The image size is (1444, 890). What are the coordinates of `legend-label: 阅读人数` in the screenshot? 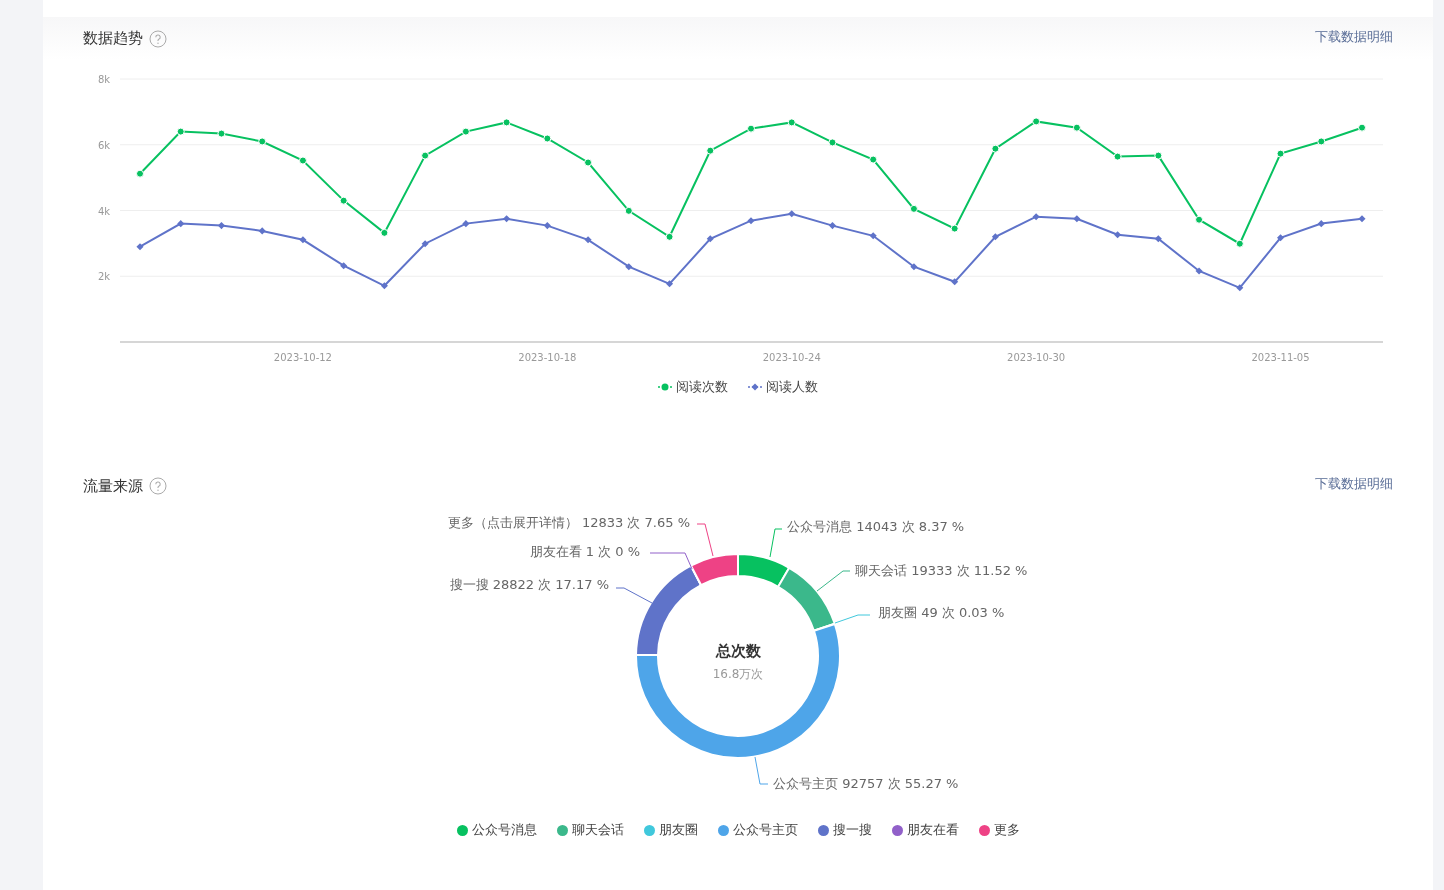 It's located at (792, 387).